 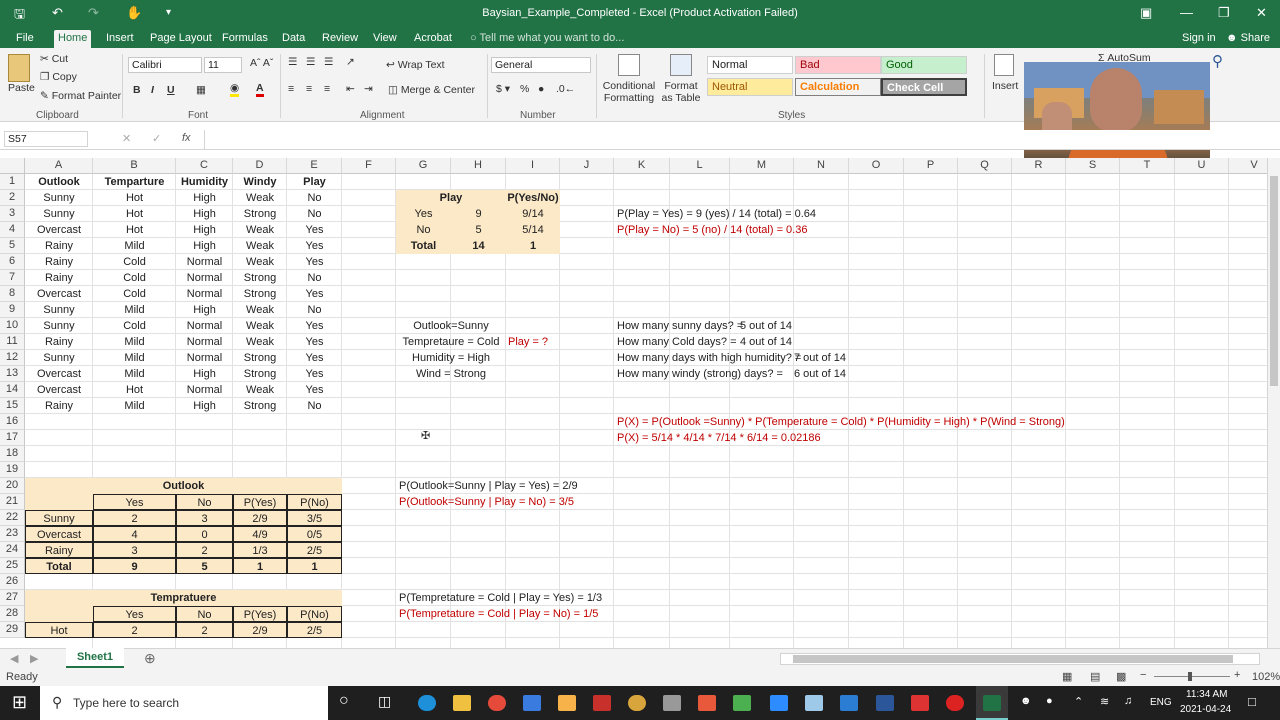 What do you see at coordinates (1237, 675) in the screenshot?
I see `zoom-in-icon: +` at bounding box center [1237, 675].